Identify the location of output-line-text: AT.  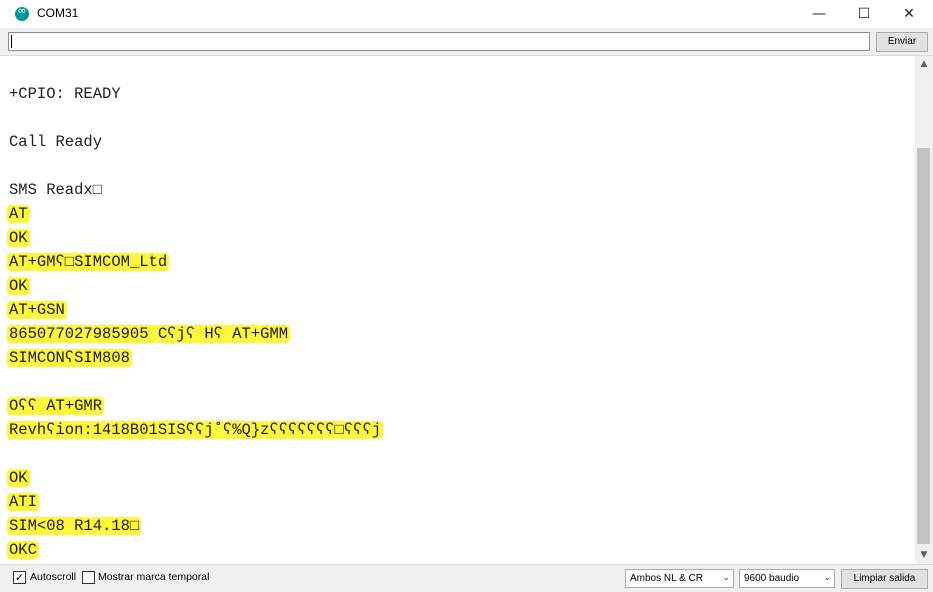
(18, 214).